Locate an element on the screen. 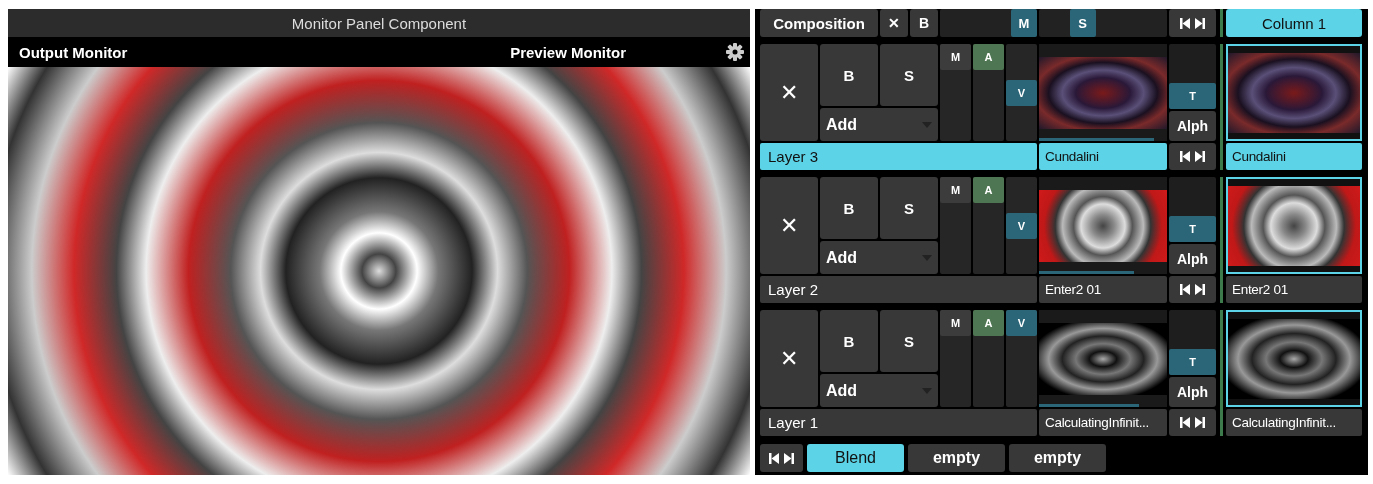 The image size is (1373, 484). output-monitor-label: Output Monitor is located at coordinates (74, 52).